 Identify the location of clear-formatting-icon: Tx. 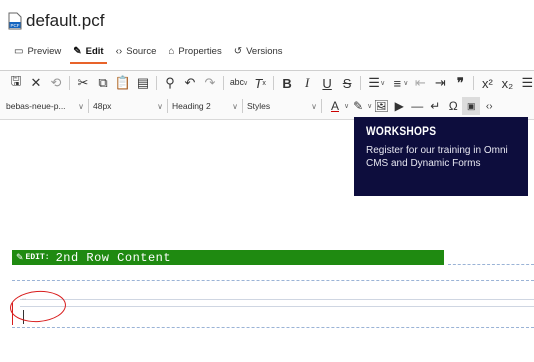
(260, 83).